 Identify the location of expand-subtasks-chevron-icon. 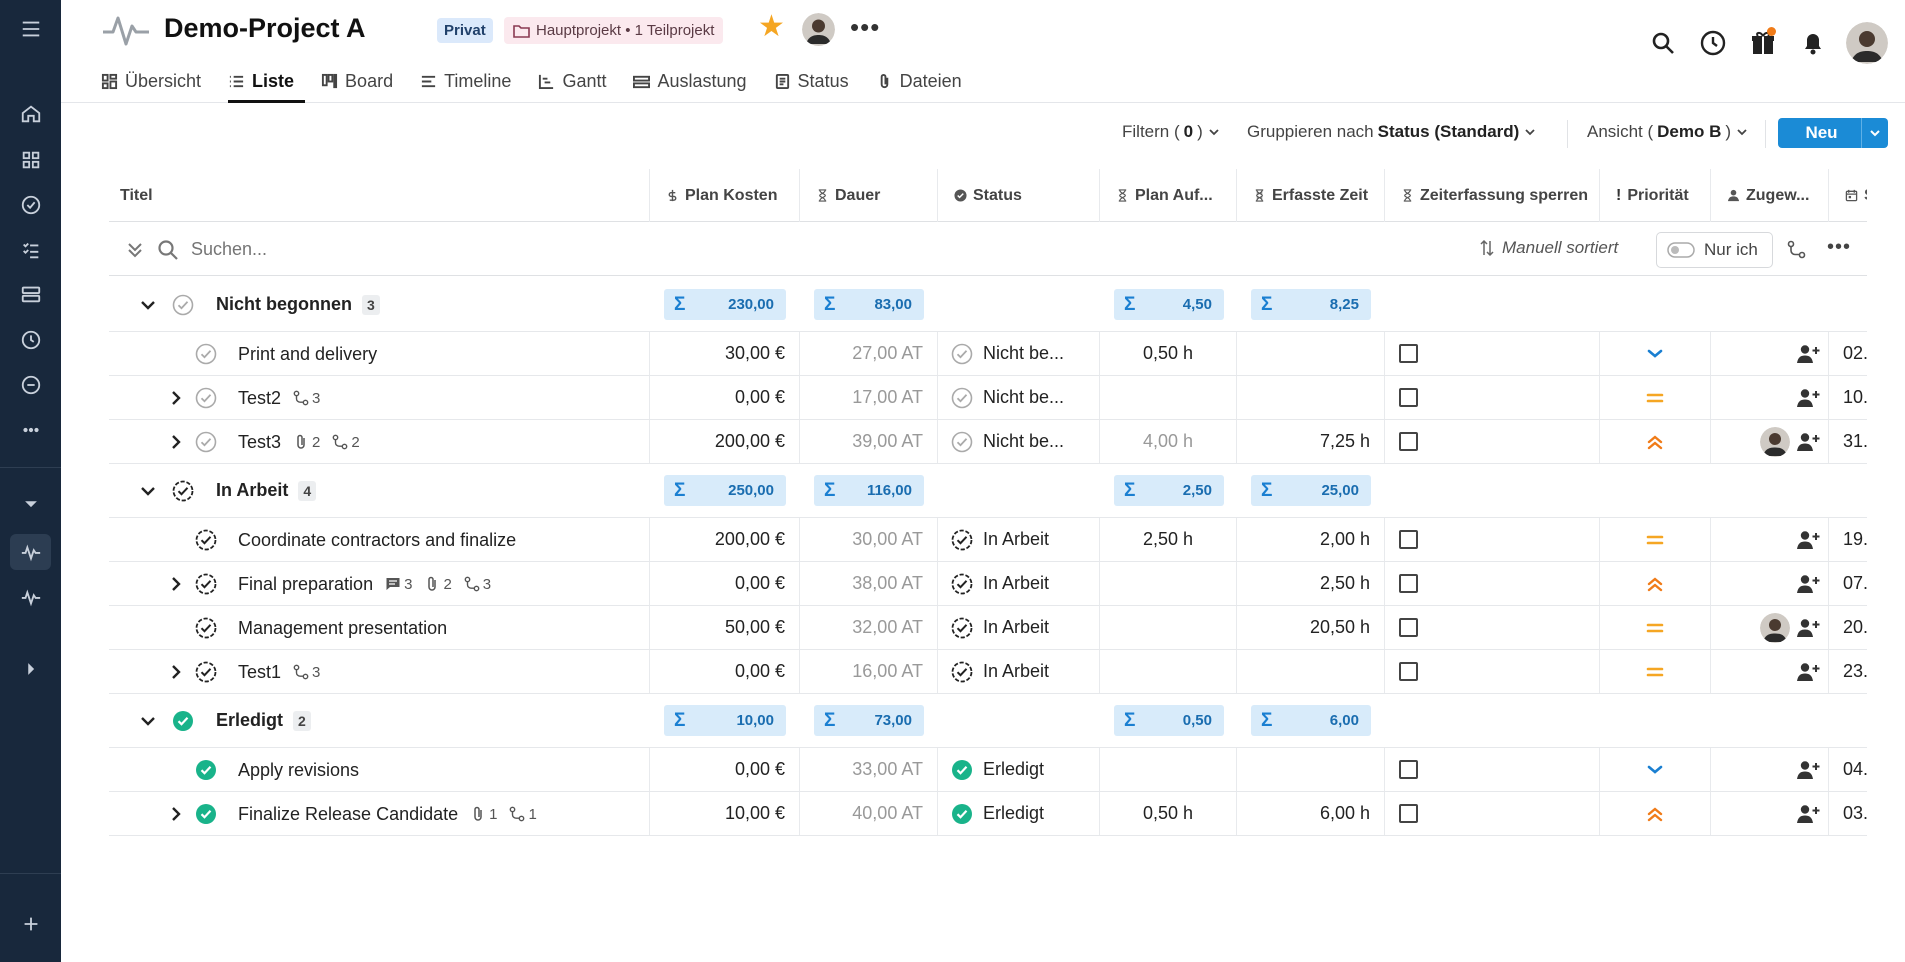
(176, 672).